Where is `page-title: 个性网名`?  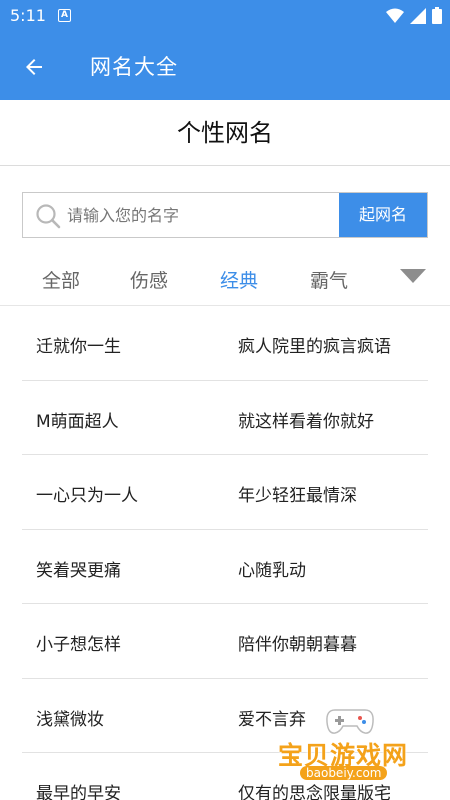 page-title: 个性网名 is located at coordinates (225, 133).